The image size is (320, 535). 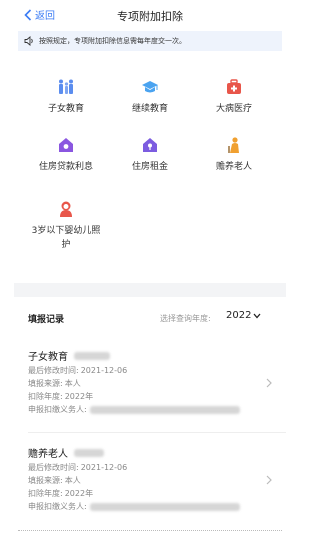 What do you see at coordinates (150, 87) in the screenshot?
I see `graduation-cap-icon` at bounding box center [150, 87].